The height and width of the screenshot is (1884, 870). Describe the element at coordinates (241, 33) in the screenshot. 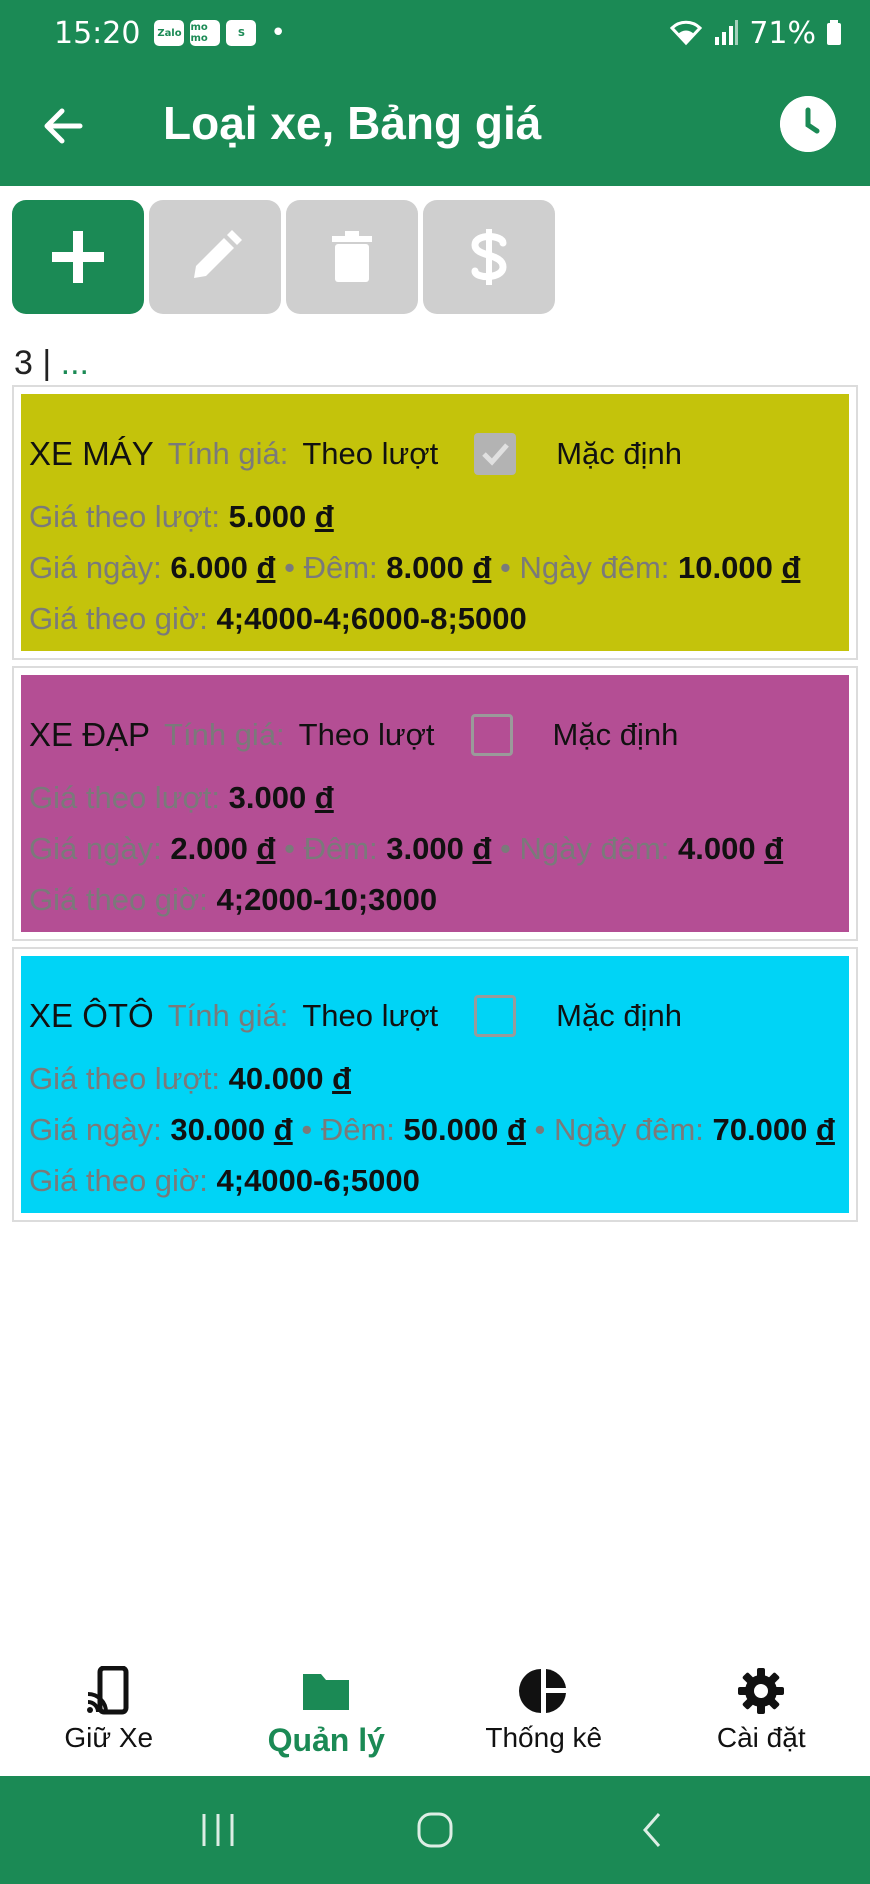

I see `shopee-icon: S` at that location.